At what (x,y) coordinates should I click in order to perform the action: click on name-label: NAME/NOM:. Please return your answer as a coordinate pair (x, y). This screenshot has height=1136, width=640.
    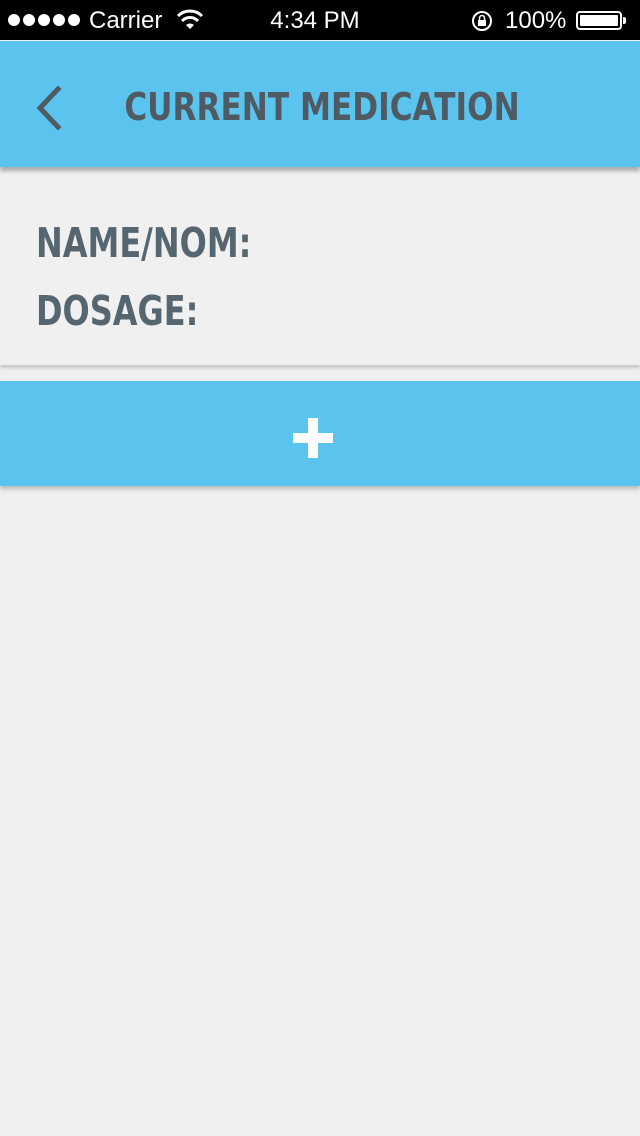
    Looking at the image, I should click on (144, 243).